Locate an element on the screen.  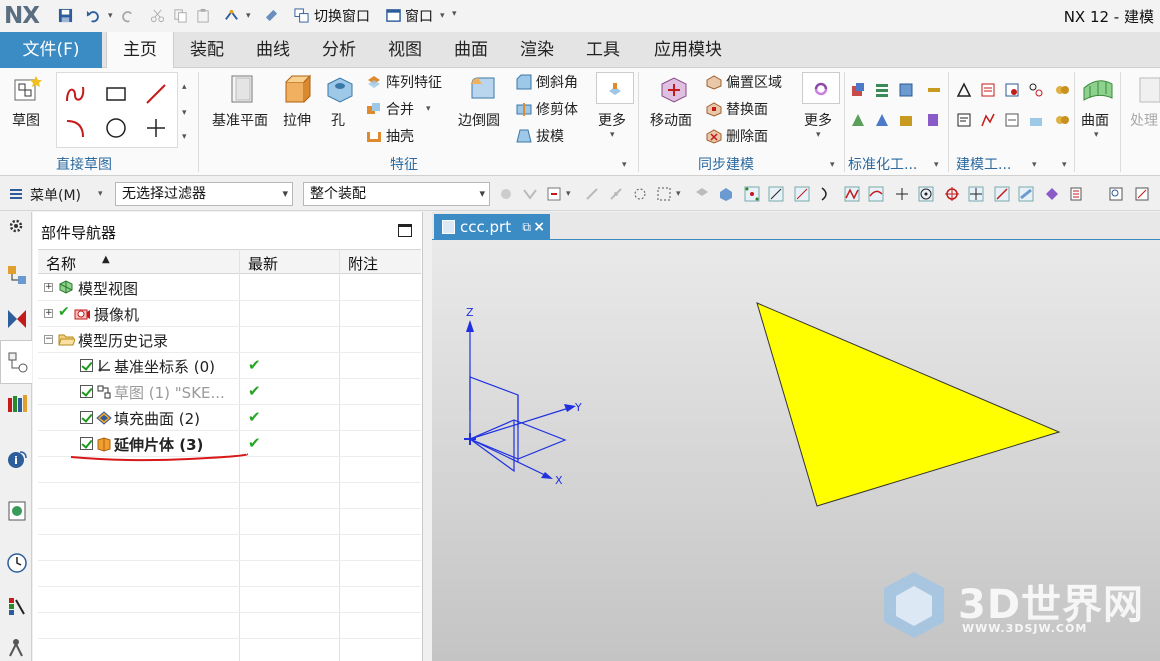
move-face-icon is located at coordinates (674, 89).